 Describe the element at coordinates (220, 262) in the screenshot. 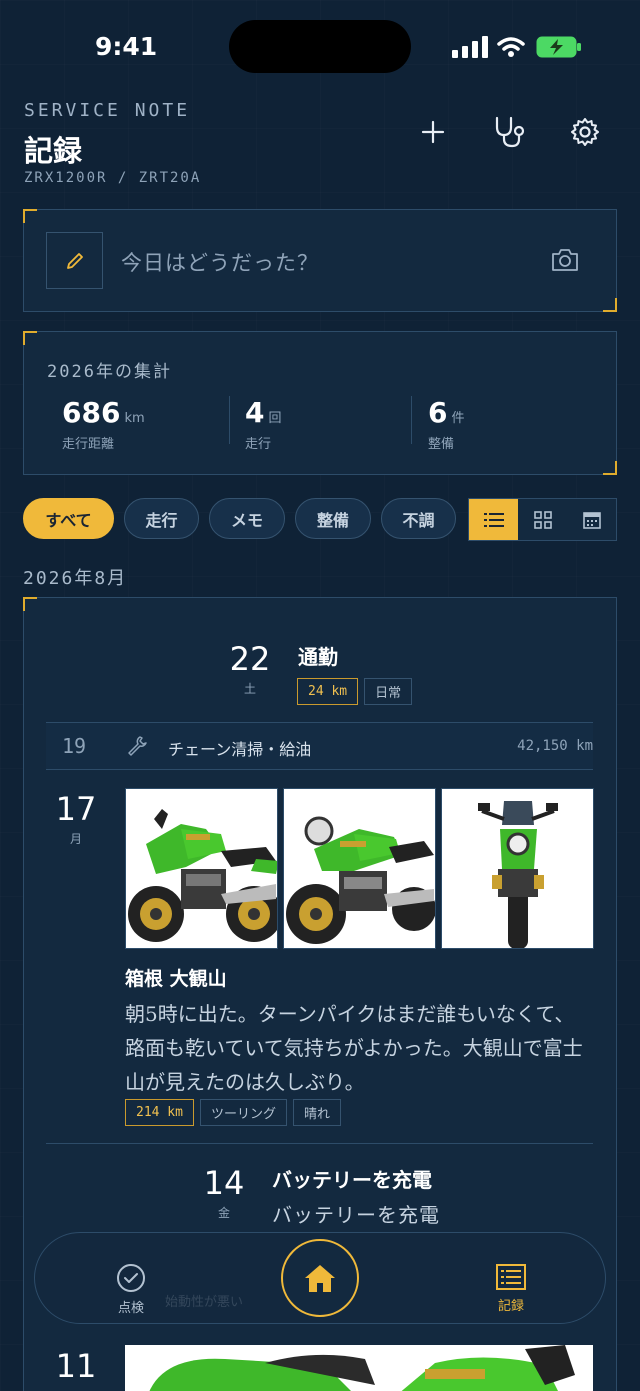

I see `composer-placeholder: 今日はどうだった？` at that location.